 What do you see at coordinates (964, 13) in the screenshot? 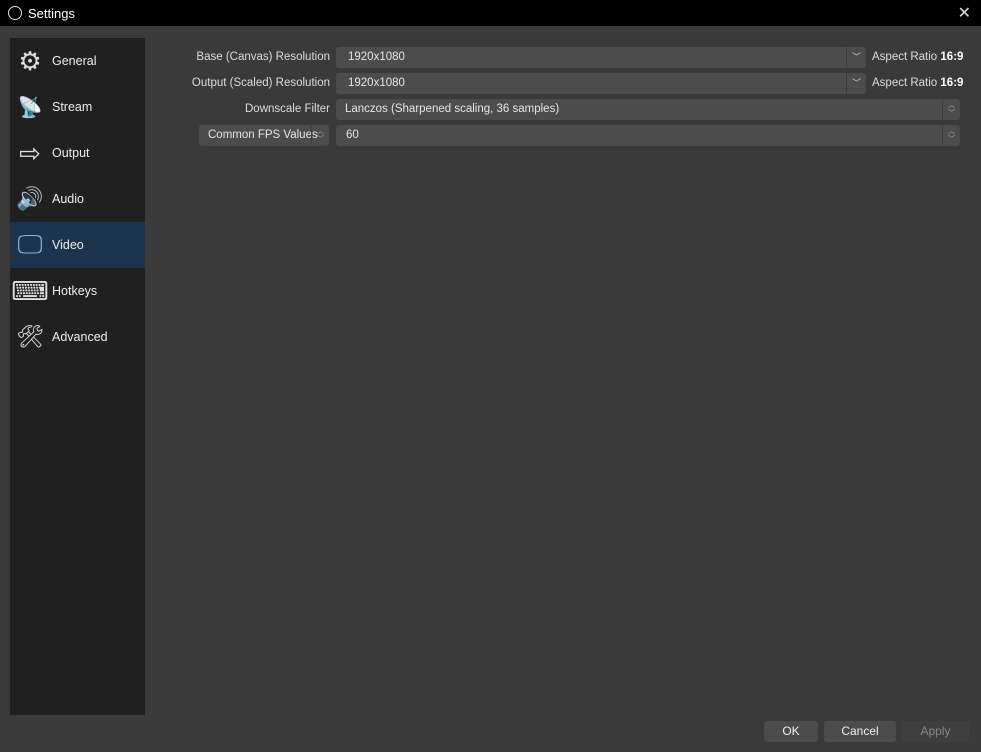
I see `close-icon: ✕` at bounding box center [964, 13].